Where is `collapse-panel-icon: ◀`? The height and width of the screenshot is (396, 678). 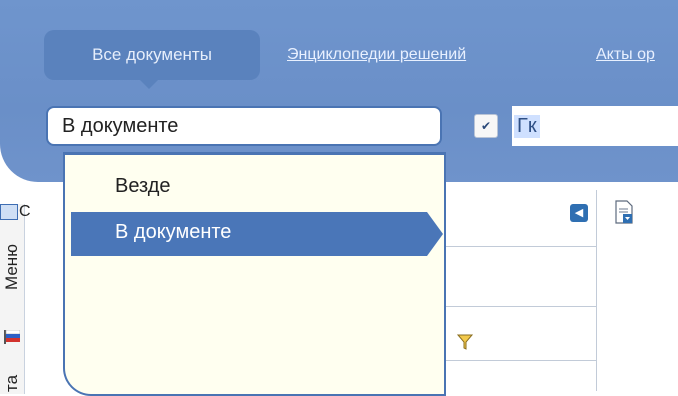 collapse-panel-icon: ◀ is located at coordinates (579, 213).